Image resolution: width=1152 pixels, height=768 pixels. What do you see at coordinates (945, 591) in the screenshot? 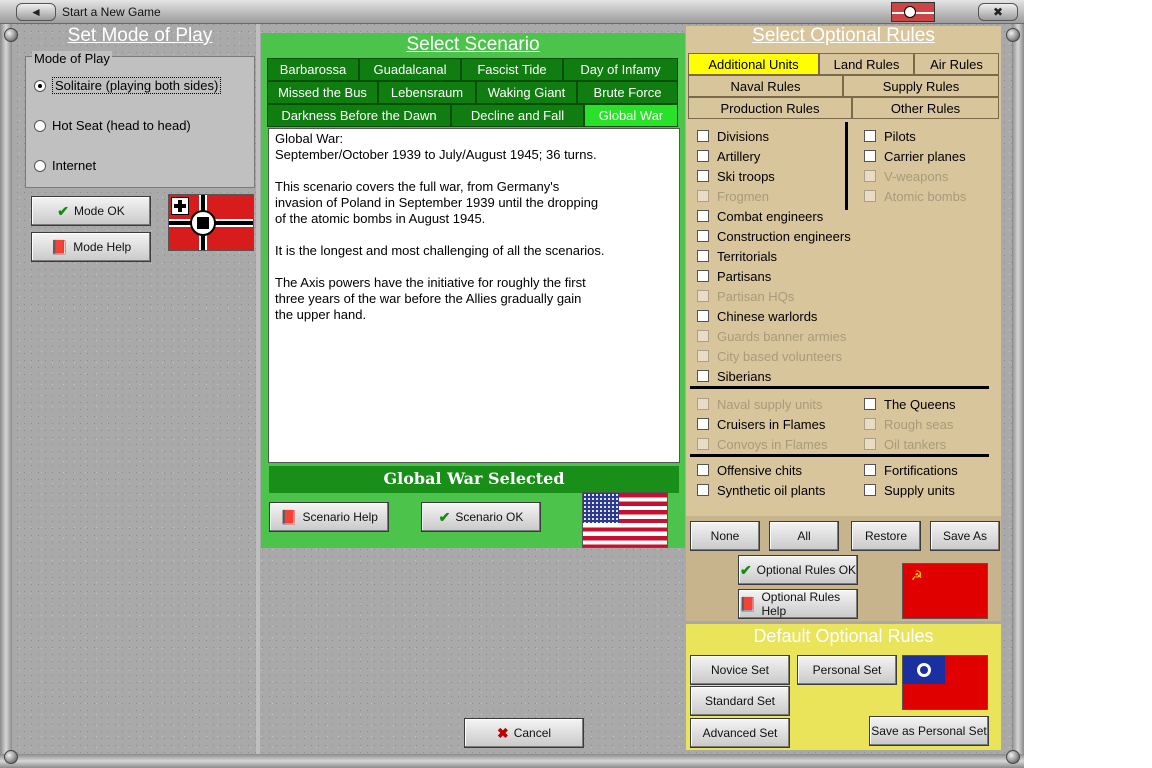
I see `ussr-flag-icon: ☭` at bounding box center [945, 591].